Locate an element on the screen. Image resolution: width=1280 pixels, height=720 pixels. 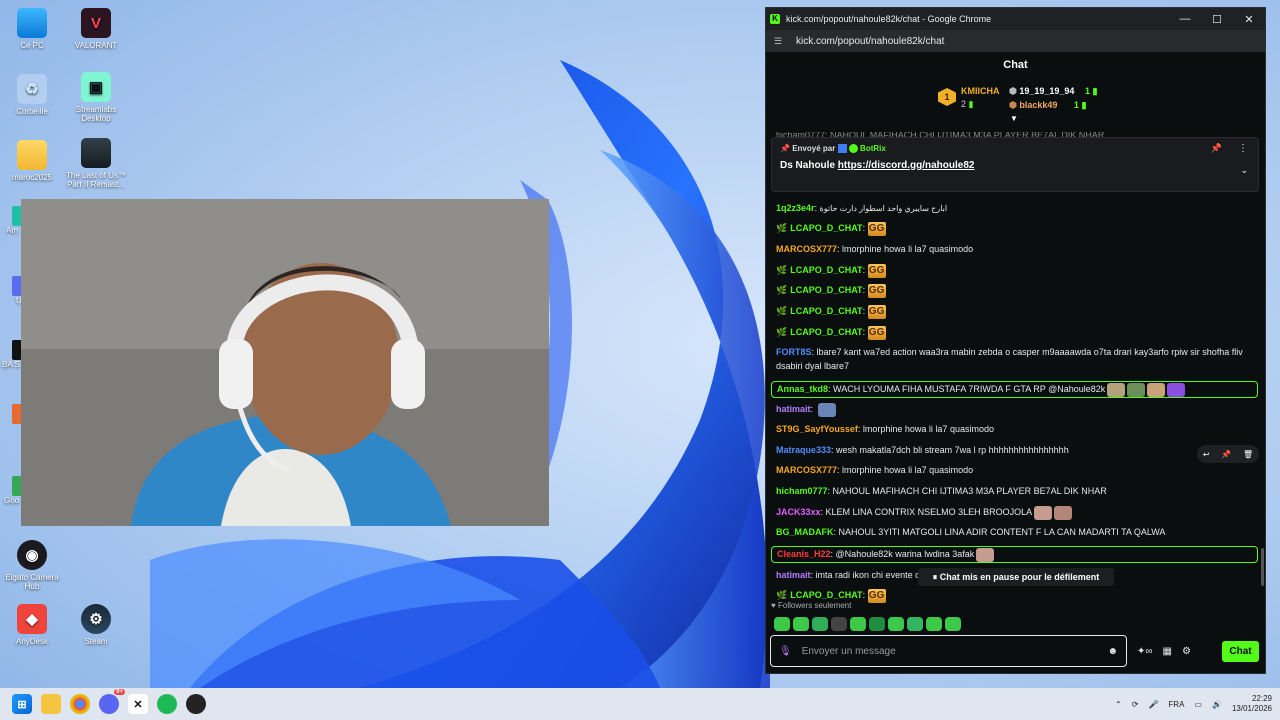
address-bar: ☰ kick.com/popout/nahoule82k/chat is located at coordinates (1015, 41).